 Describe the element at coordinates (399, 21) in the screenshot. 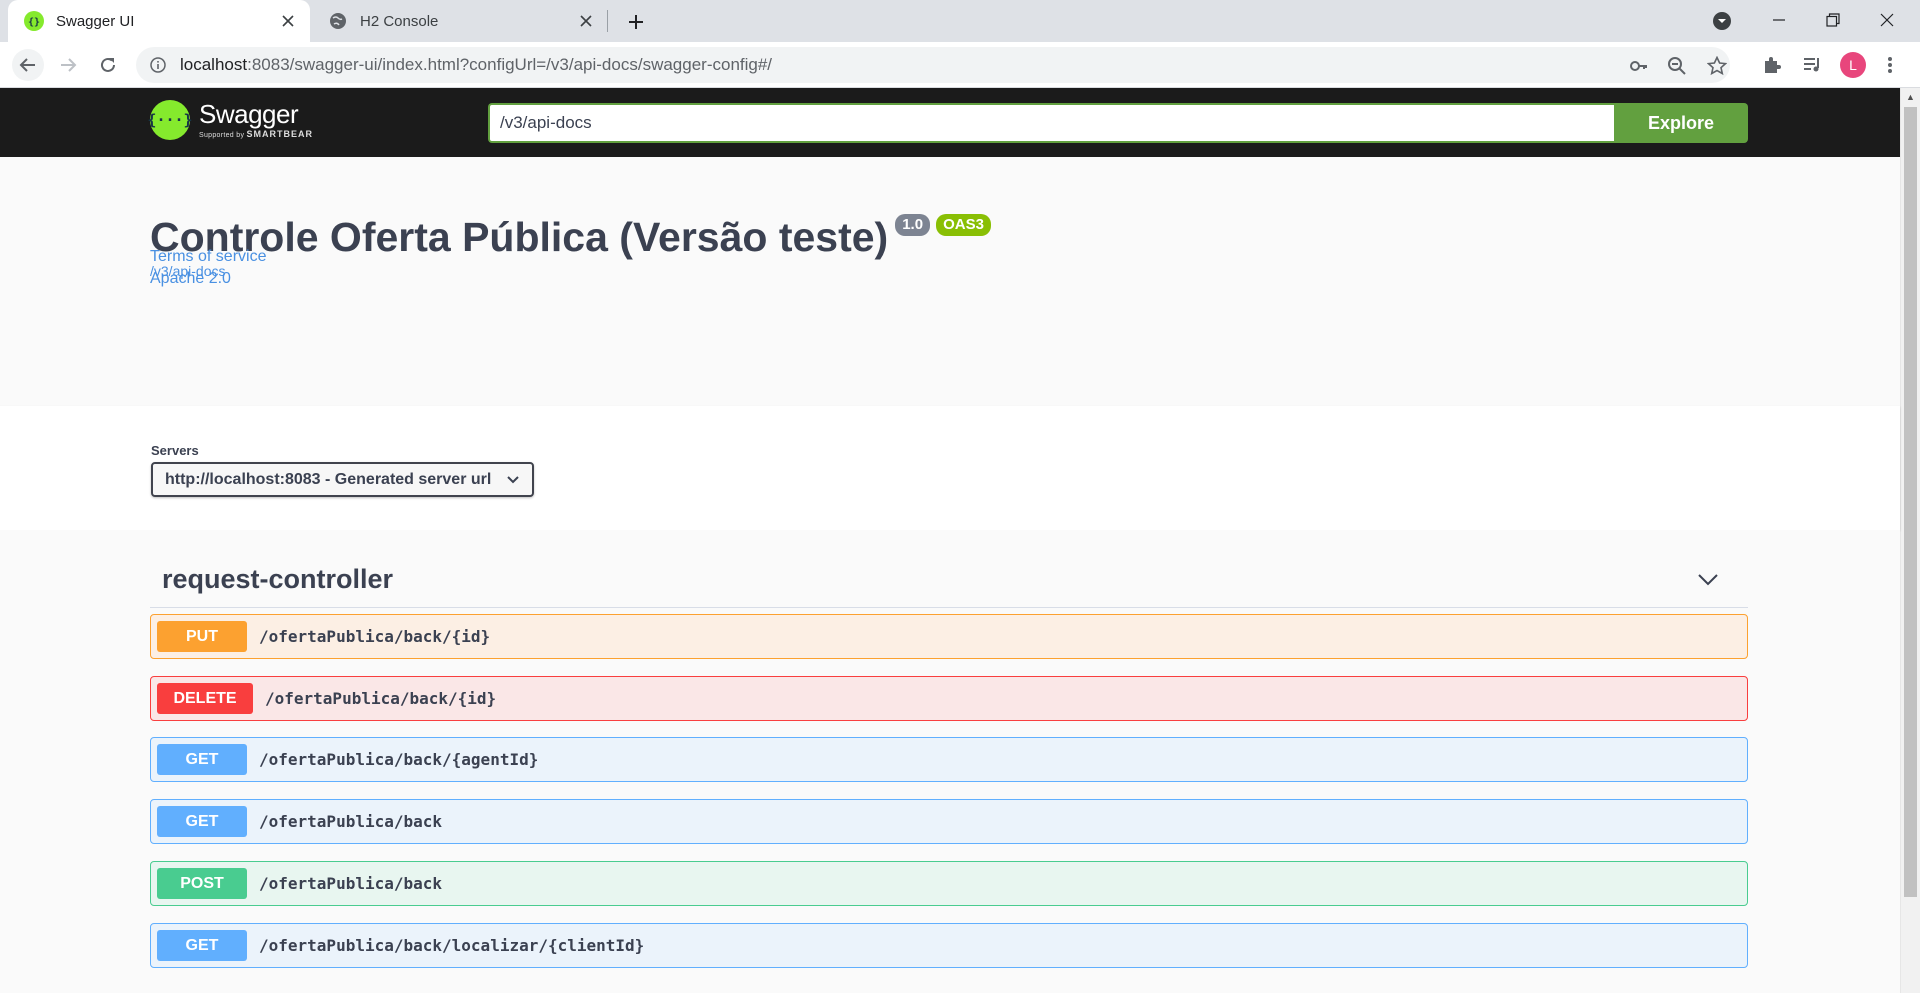

I see `tab-title: H2 Console` at that location.